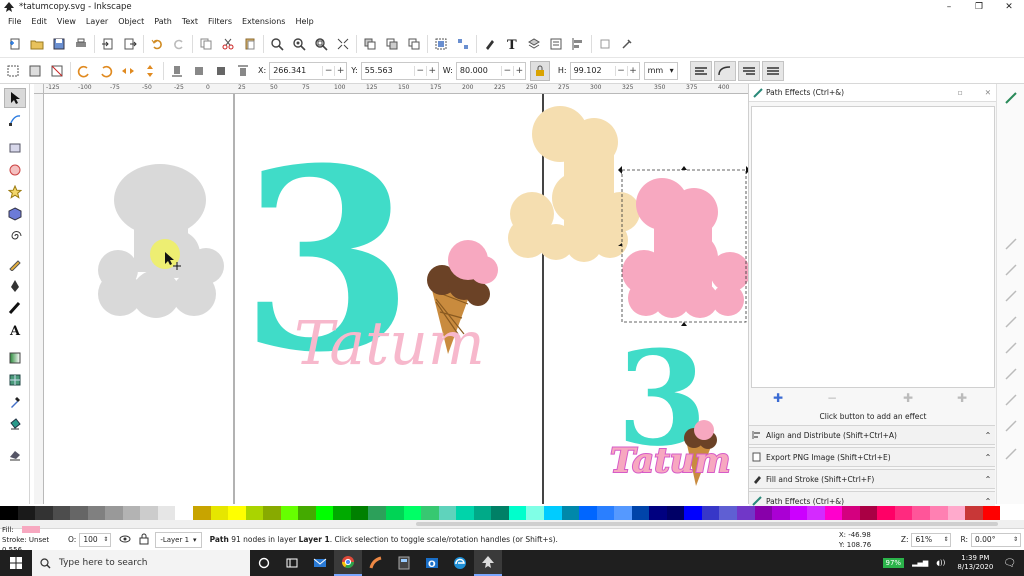 This screenshot has width=1024, height=576. Describe the element at coordinates (97, 21) in the screenshot. I see `menu-layer: Layer` at that location.